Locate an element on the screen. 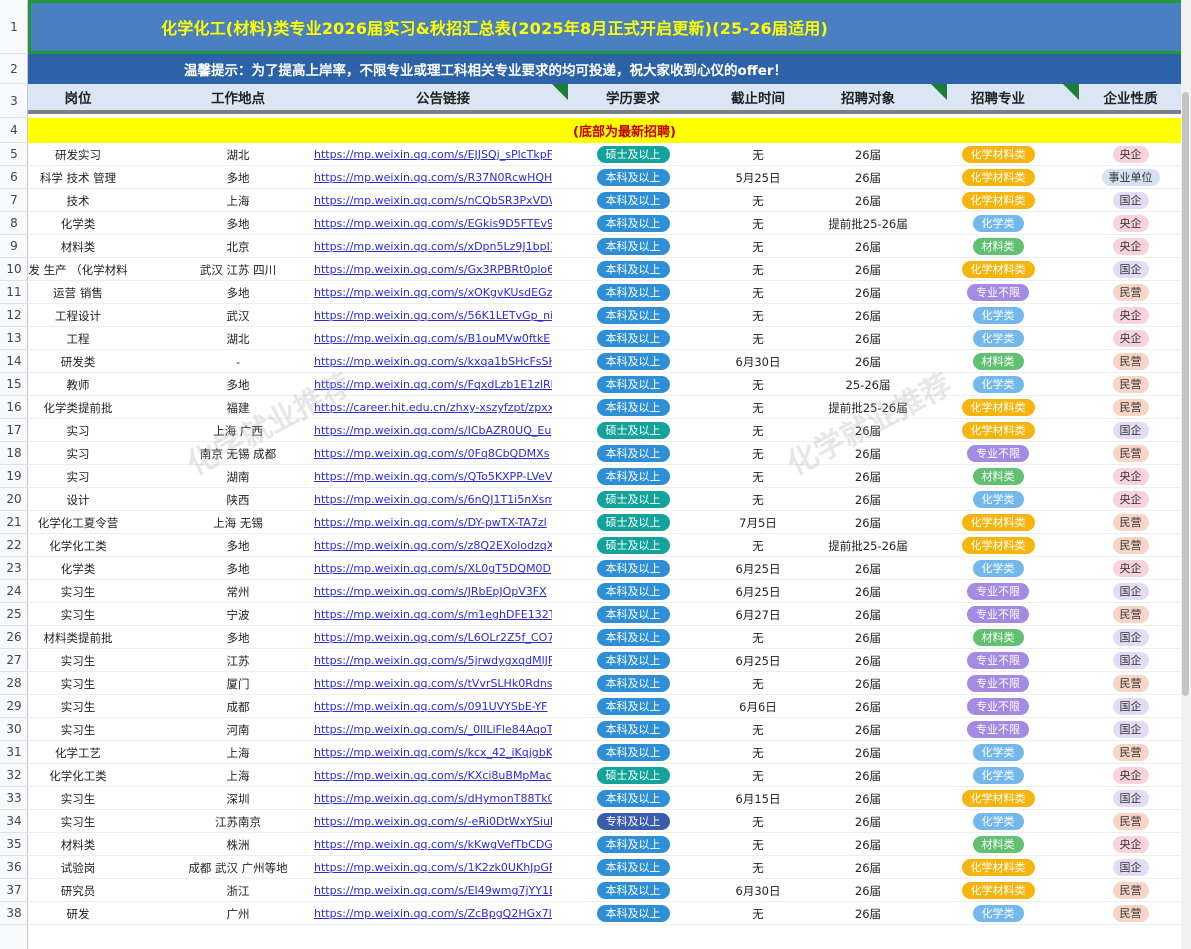  row-number: 3 is located at coordinates (14, 101).